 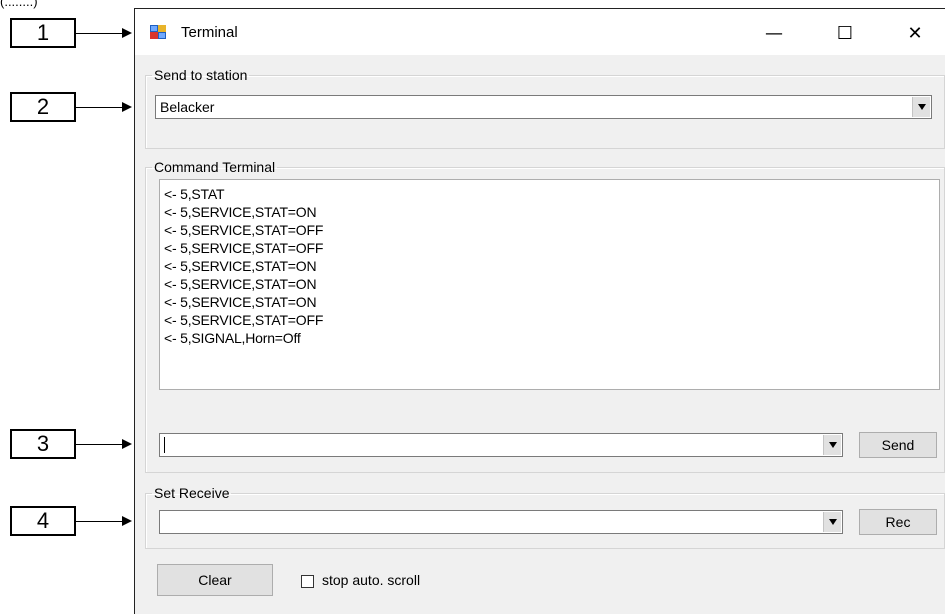 What do you see at coordinates (164, 445) in the screenshot?
I see `text-caret` at bounding box center [164, 445].